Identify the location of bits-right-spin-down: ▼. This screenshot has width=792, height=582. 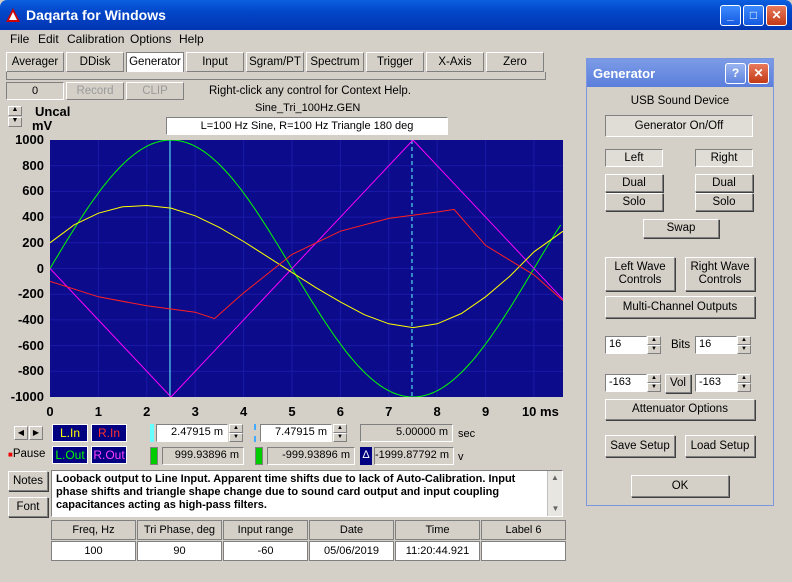
(744, 349).